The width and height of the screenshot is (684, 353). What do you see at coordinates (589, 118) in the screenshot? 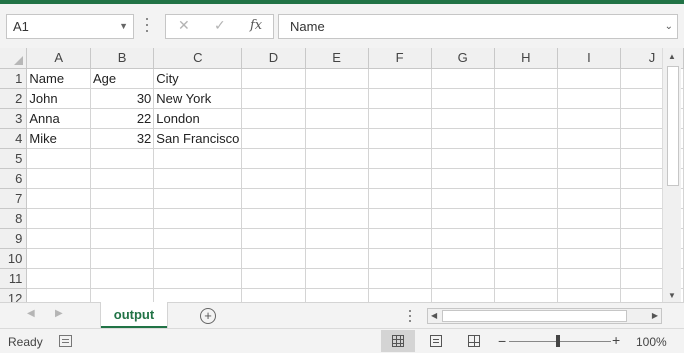
I see `cell-i3` at bounding box center [589, 118].